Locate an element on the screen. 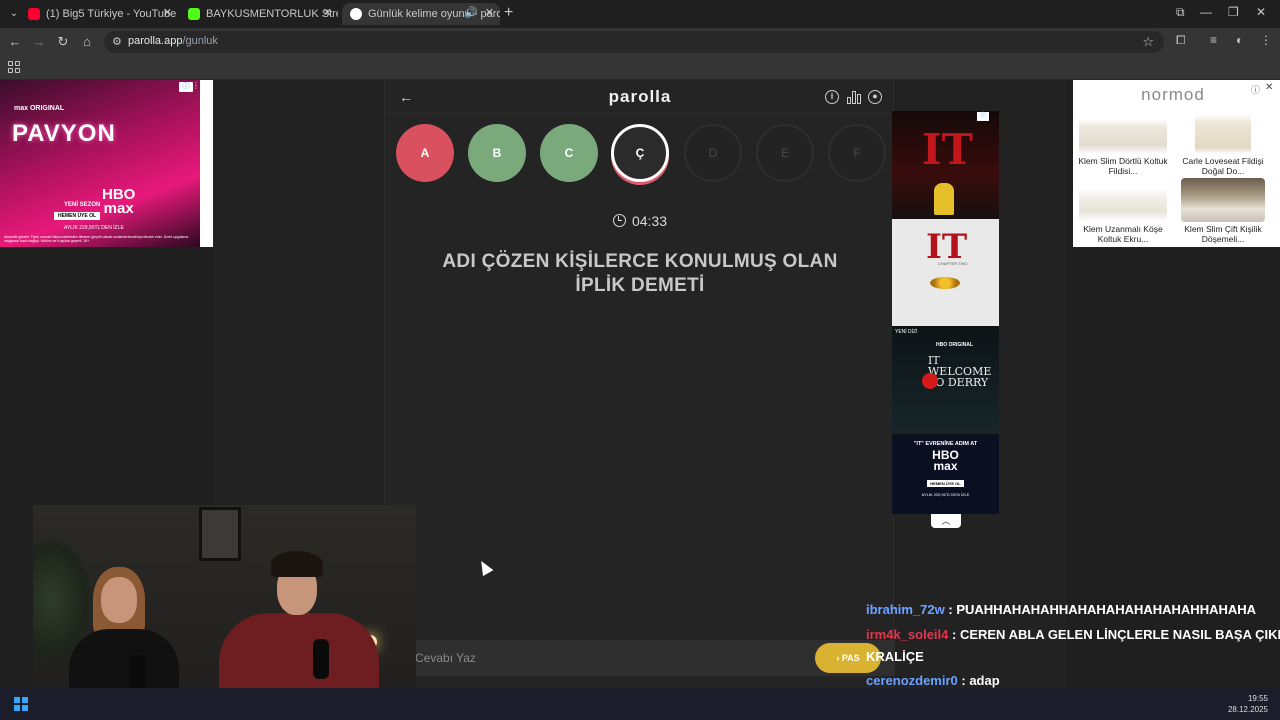  tab-title: Günlük kelime oyunu - paro is located at coordinates (434, 14).